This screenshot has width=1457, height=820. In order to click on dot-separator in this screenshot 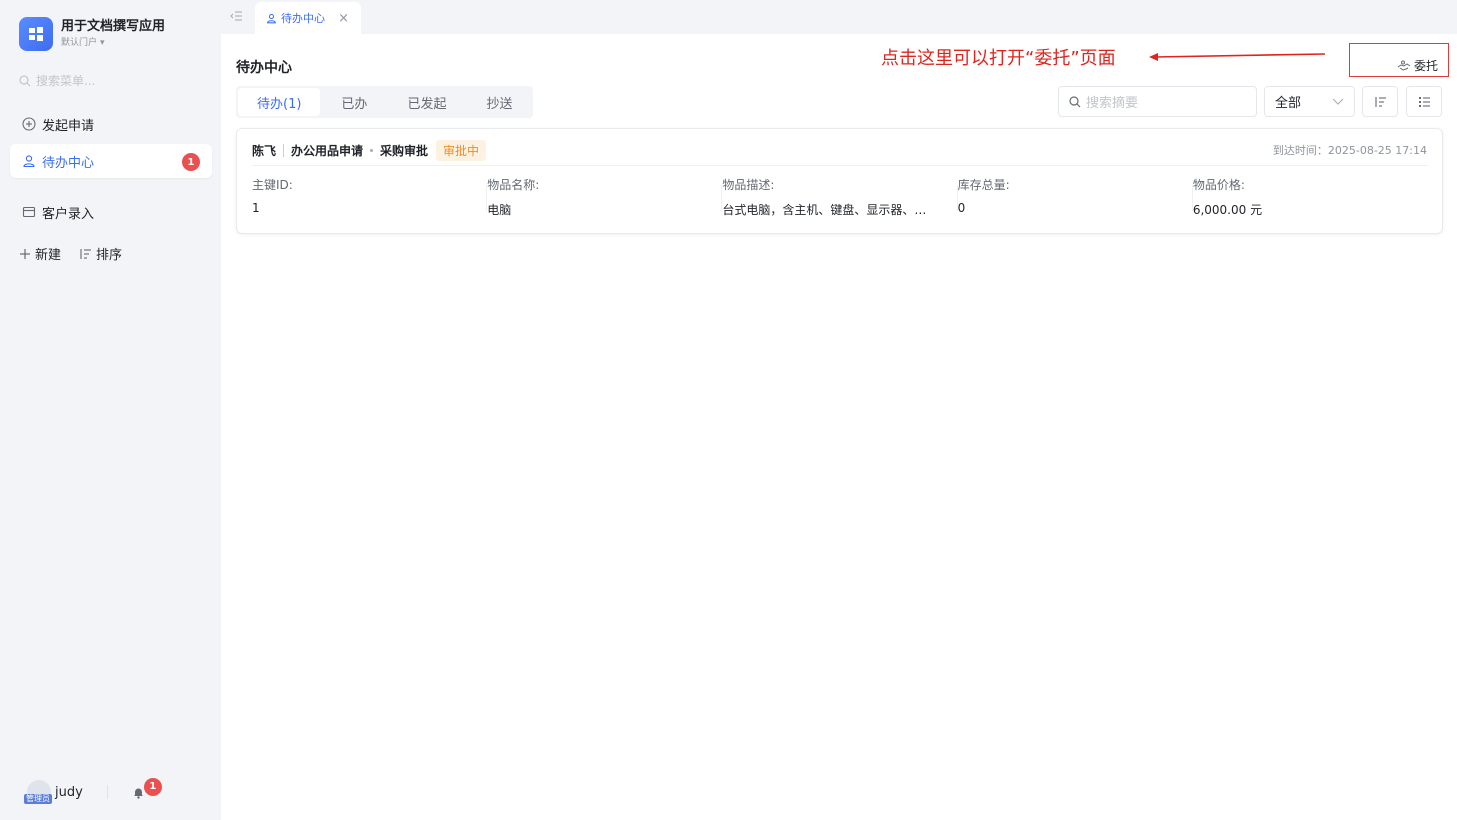, I will do `click(372, 150)`.